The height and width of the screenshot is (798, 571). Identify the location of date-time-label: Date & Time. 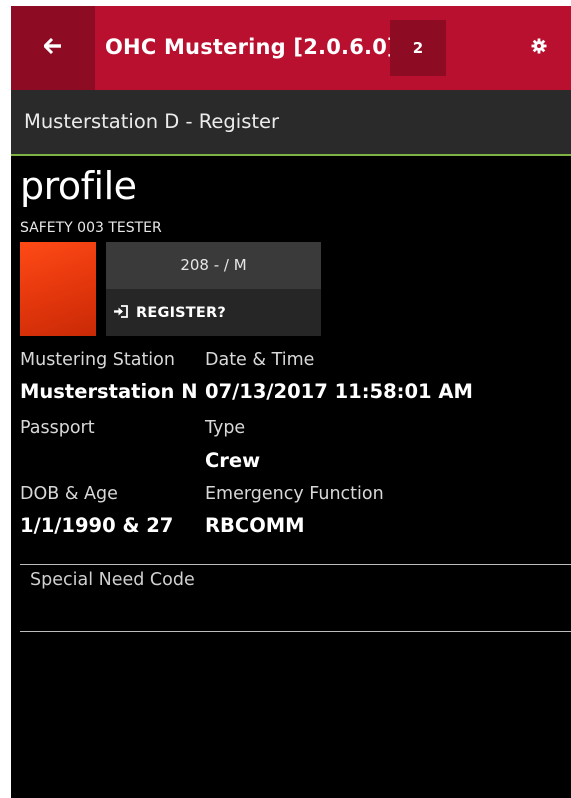
(260, 360).